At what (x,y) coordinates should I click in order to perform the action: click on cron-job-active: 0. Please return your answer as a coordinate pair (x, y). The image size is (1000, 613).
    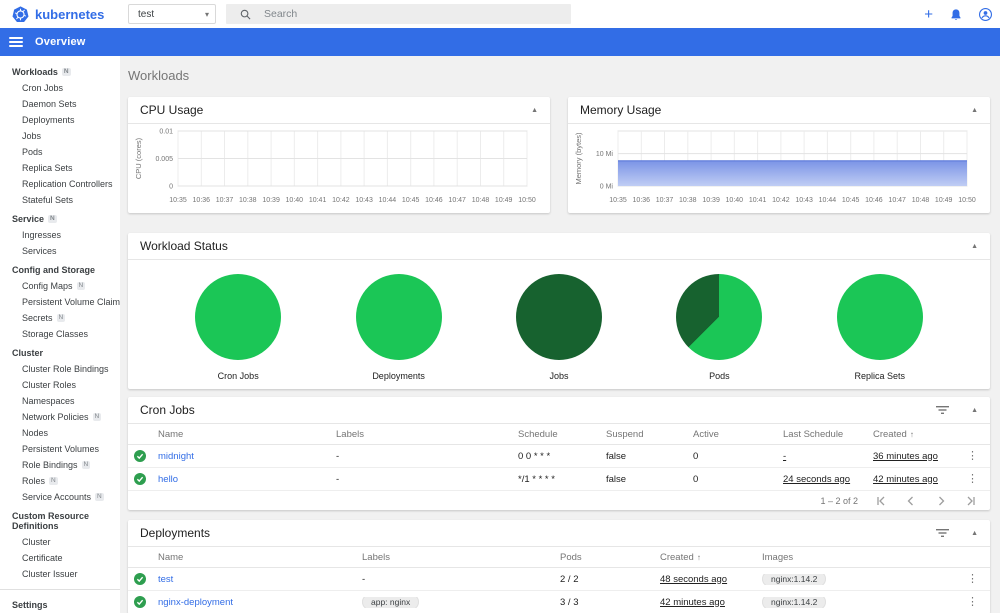
    Looking at the image, I should click on (696, 479).